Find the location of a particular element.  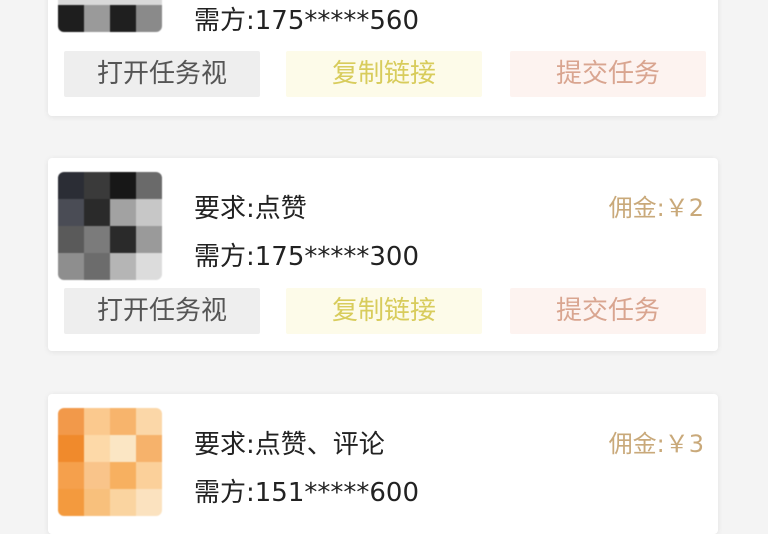

commission-amount: 佣金:￥2 is located at coordinates (656, 208).